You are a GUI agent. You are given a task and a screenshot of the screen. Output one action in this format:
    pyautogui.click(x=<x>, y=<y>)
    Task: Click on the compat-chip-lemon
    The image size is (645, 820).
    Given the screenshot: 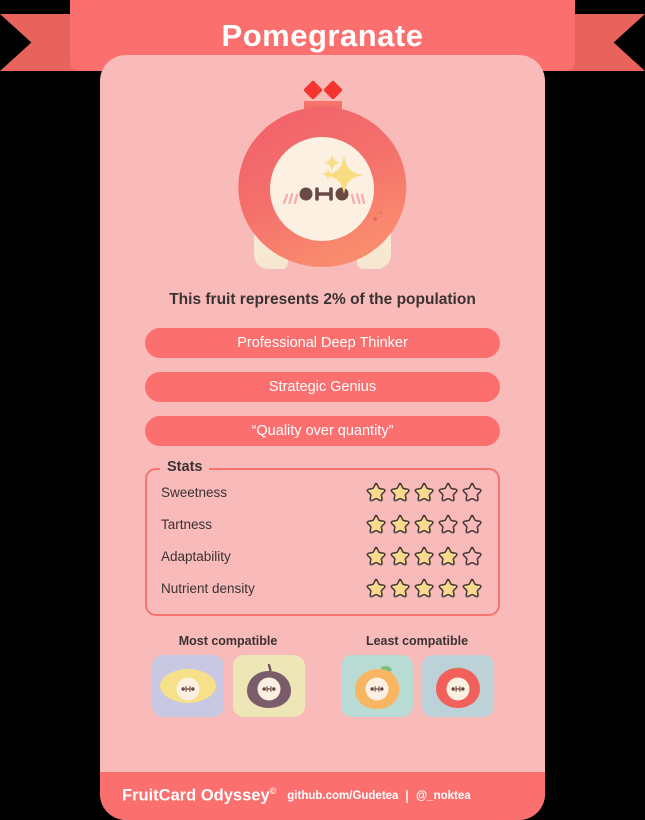 What is the action you would take?
    pyautogui.click(x=187, y=686)
    